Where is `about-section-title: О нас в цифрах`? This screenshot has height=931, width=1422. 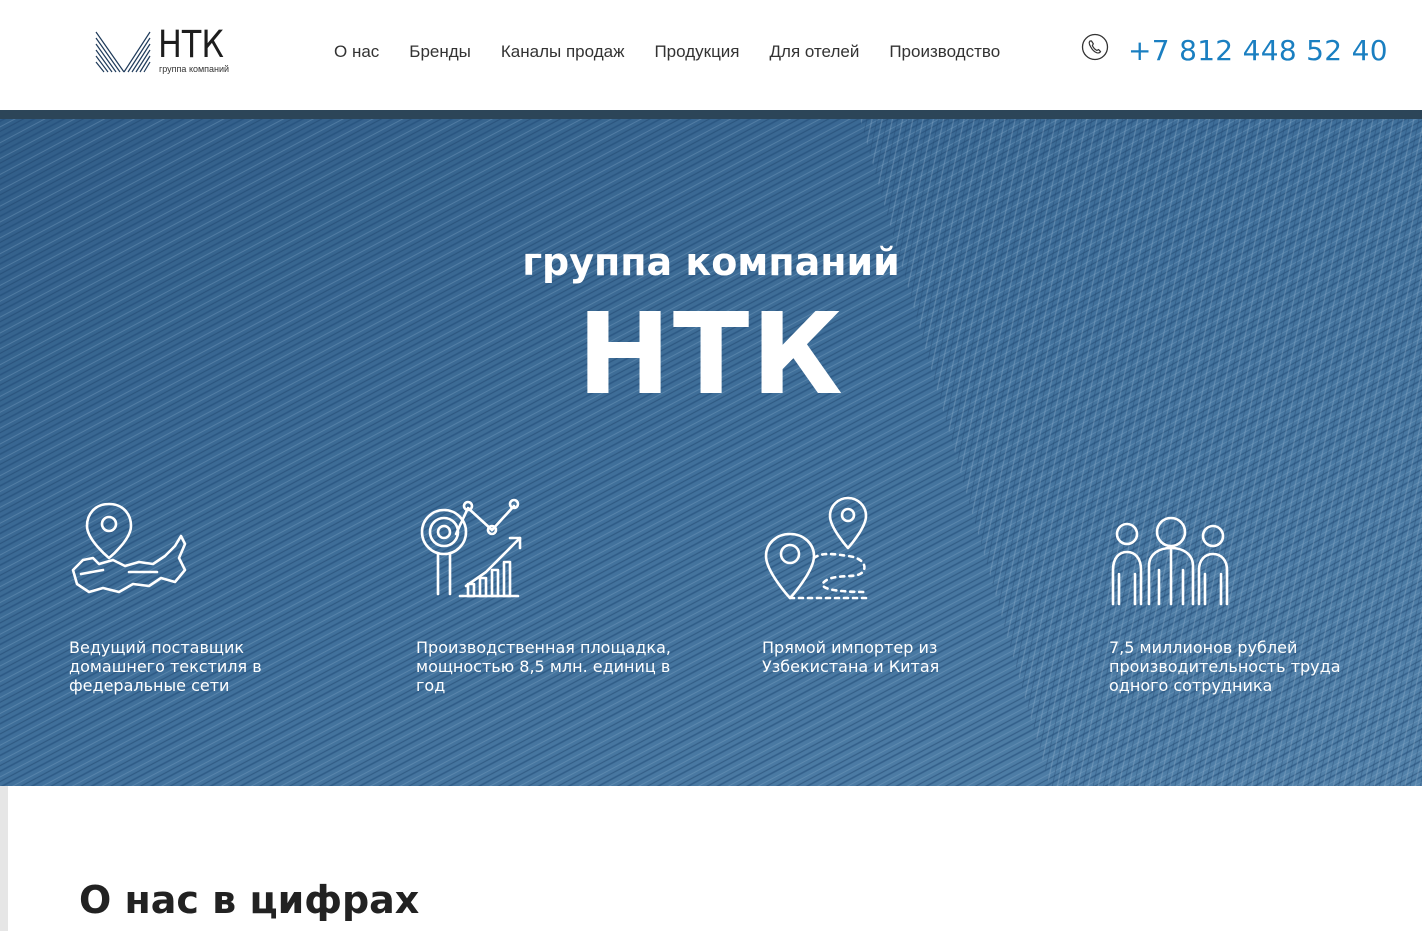 about-section-title: О нас в цифрах is located at coordinates (249, 900).